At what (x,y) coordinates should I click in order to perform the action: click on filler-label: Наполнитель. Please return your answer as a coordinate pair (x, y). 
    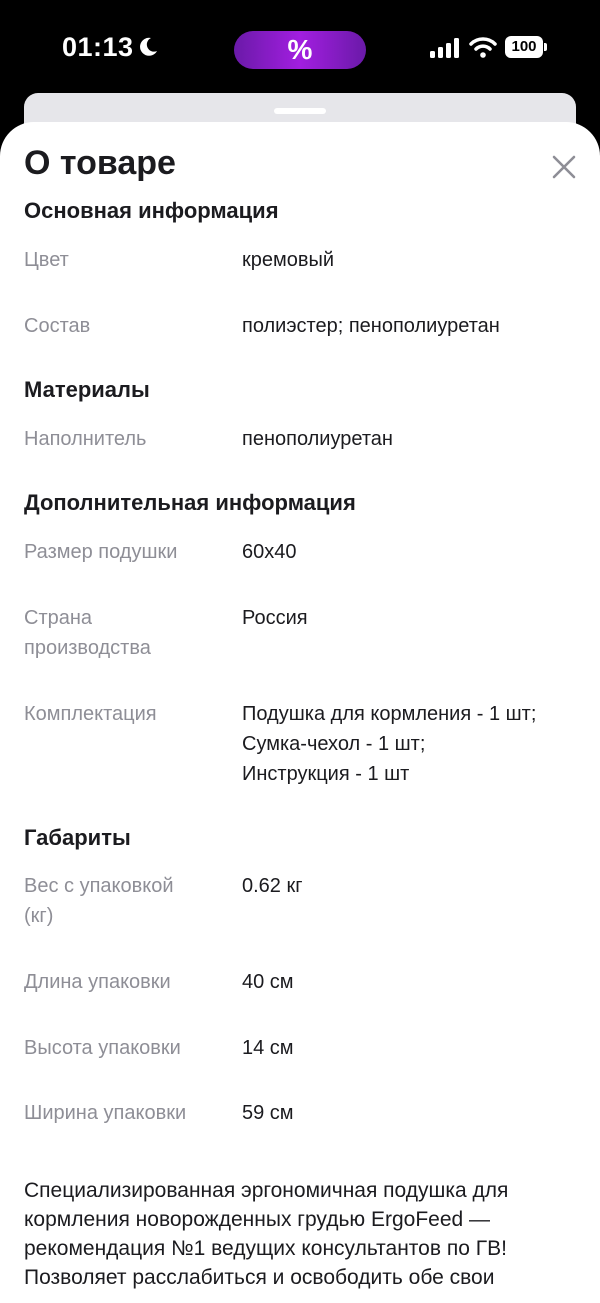
    Looking at the image, I should click on (85, 439).